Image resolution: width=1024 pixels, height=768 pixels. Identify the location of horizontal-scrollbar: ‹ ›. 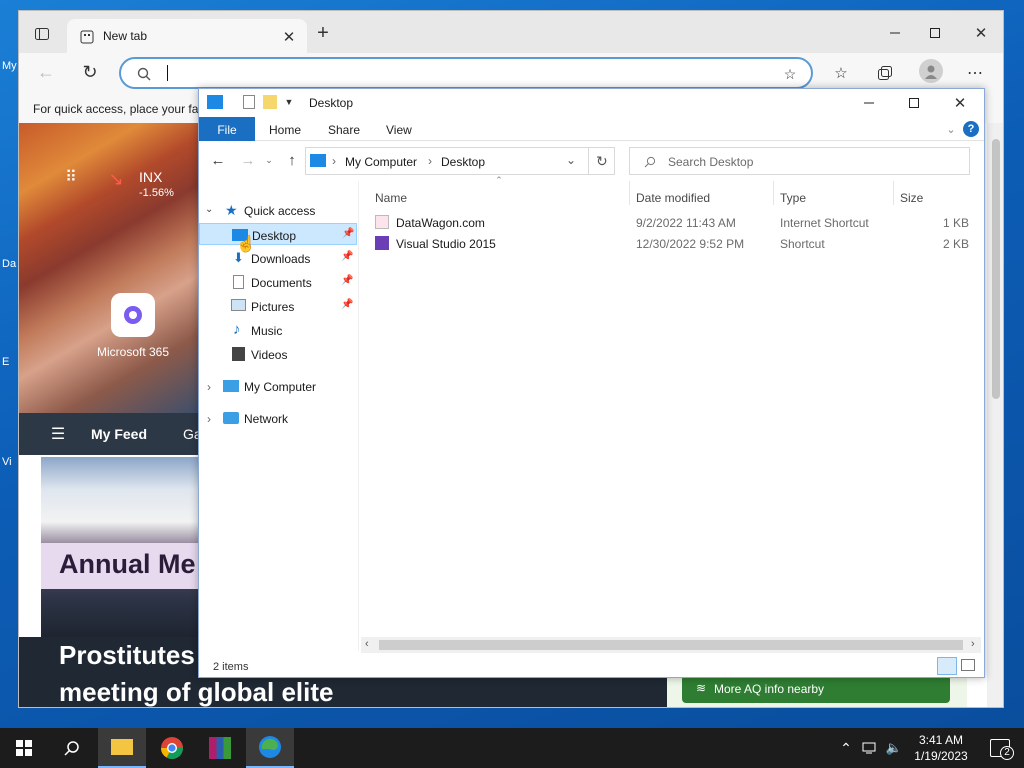
(671, 645).